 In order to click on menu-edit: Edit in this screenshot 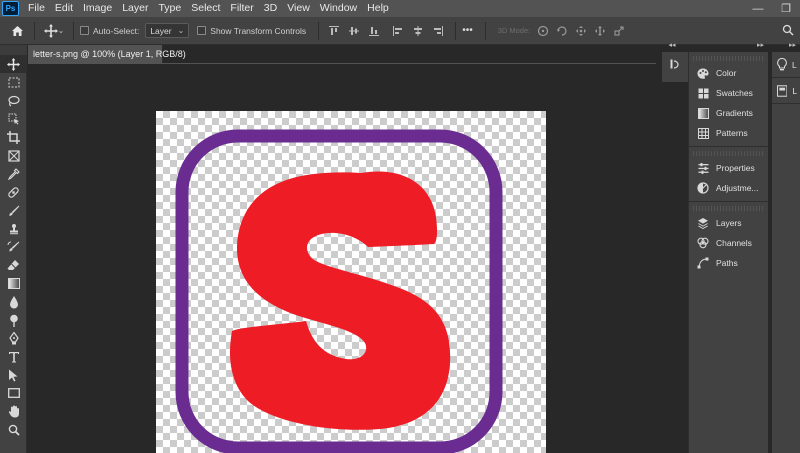, I will do `click(64, 8)`.